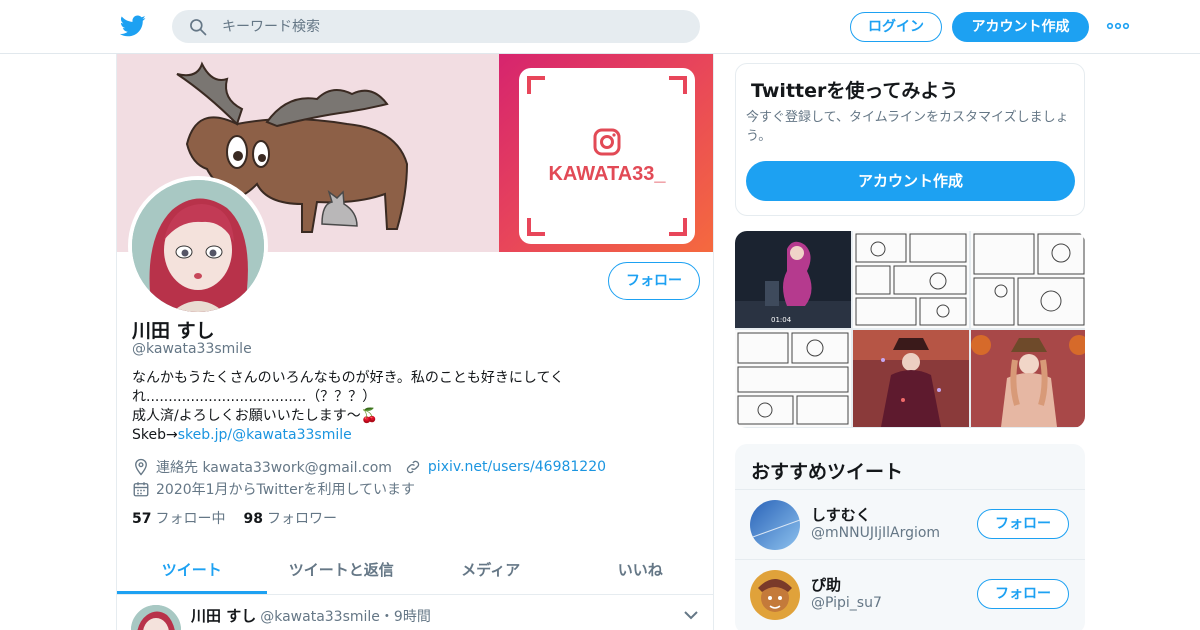 The width and height of the screenshot is (1200, 630). I want to click on followers-count: 98, so click(253, 519).